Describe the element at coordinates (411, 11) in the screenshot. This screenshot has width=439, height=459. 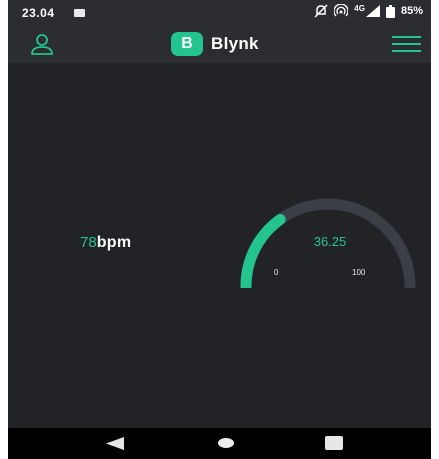
I see `battery-percent: 85%` at that location.